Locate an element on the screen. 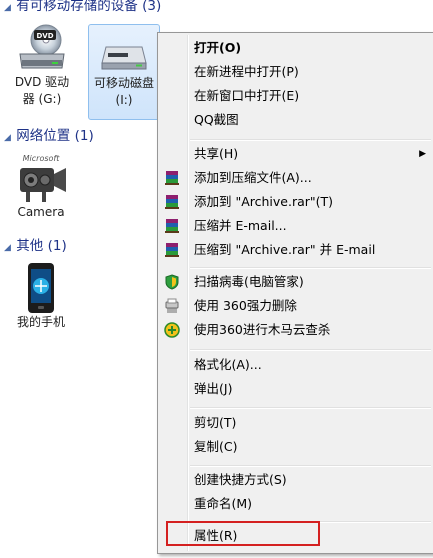 The image size is (433, 558). menu-item-label: 在新进程中打开(P) is located at coordinates (246, 71).